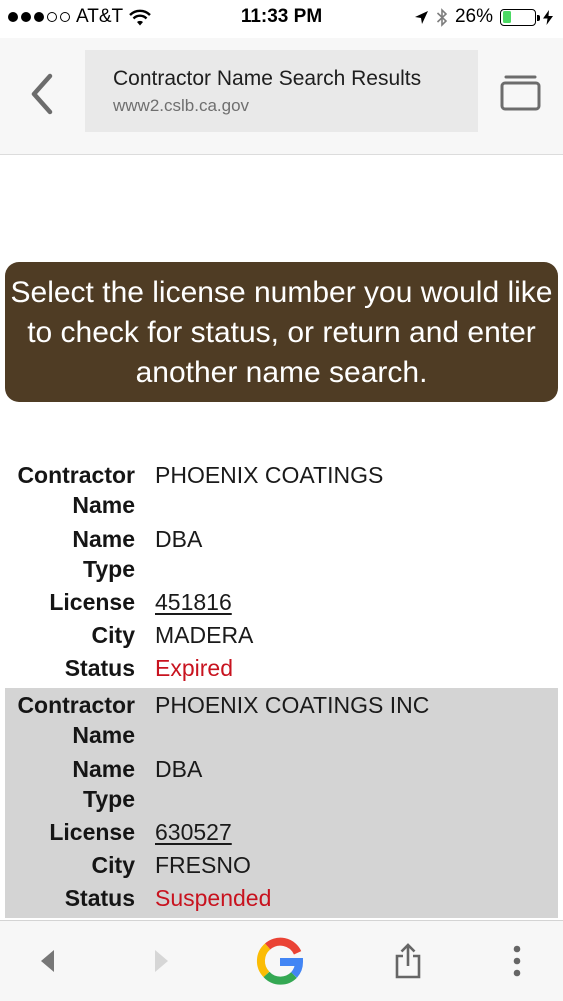 Image resolution: width=563 pixels, height=1001 pixels. What do you see at coordinates (269, 475) in the screenshot?
I see `contractor-name-value: PHOENIX COATINGS` at bounding box center [269, 475].